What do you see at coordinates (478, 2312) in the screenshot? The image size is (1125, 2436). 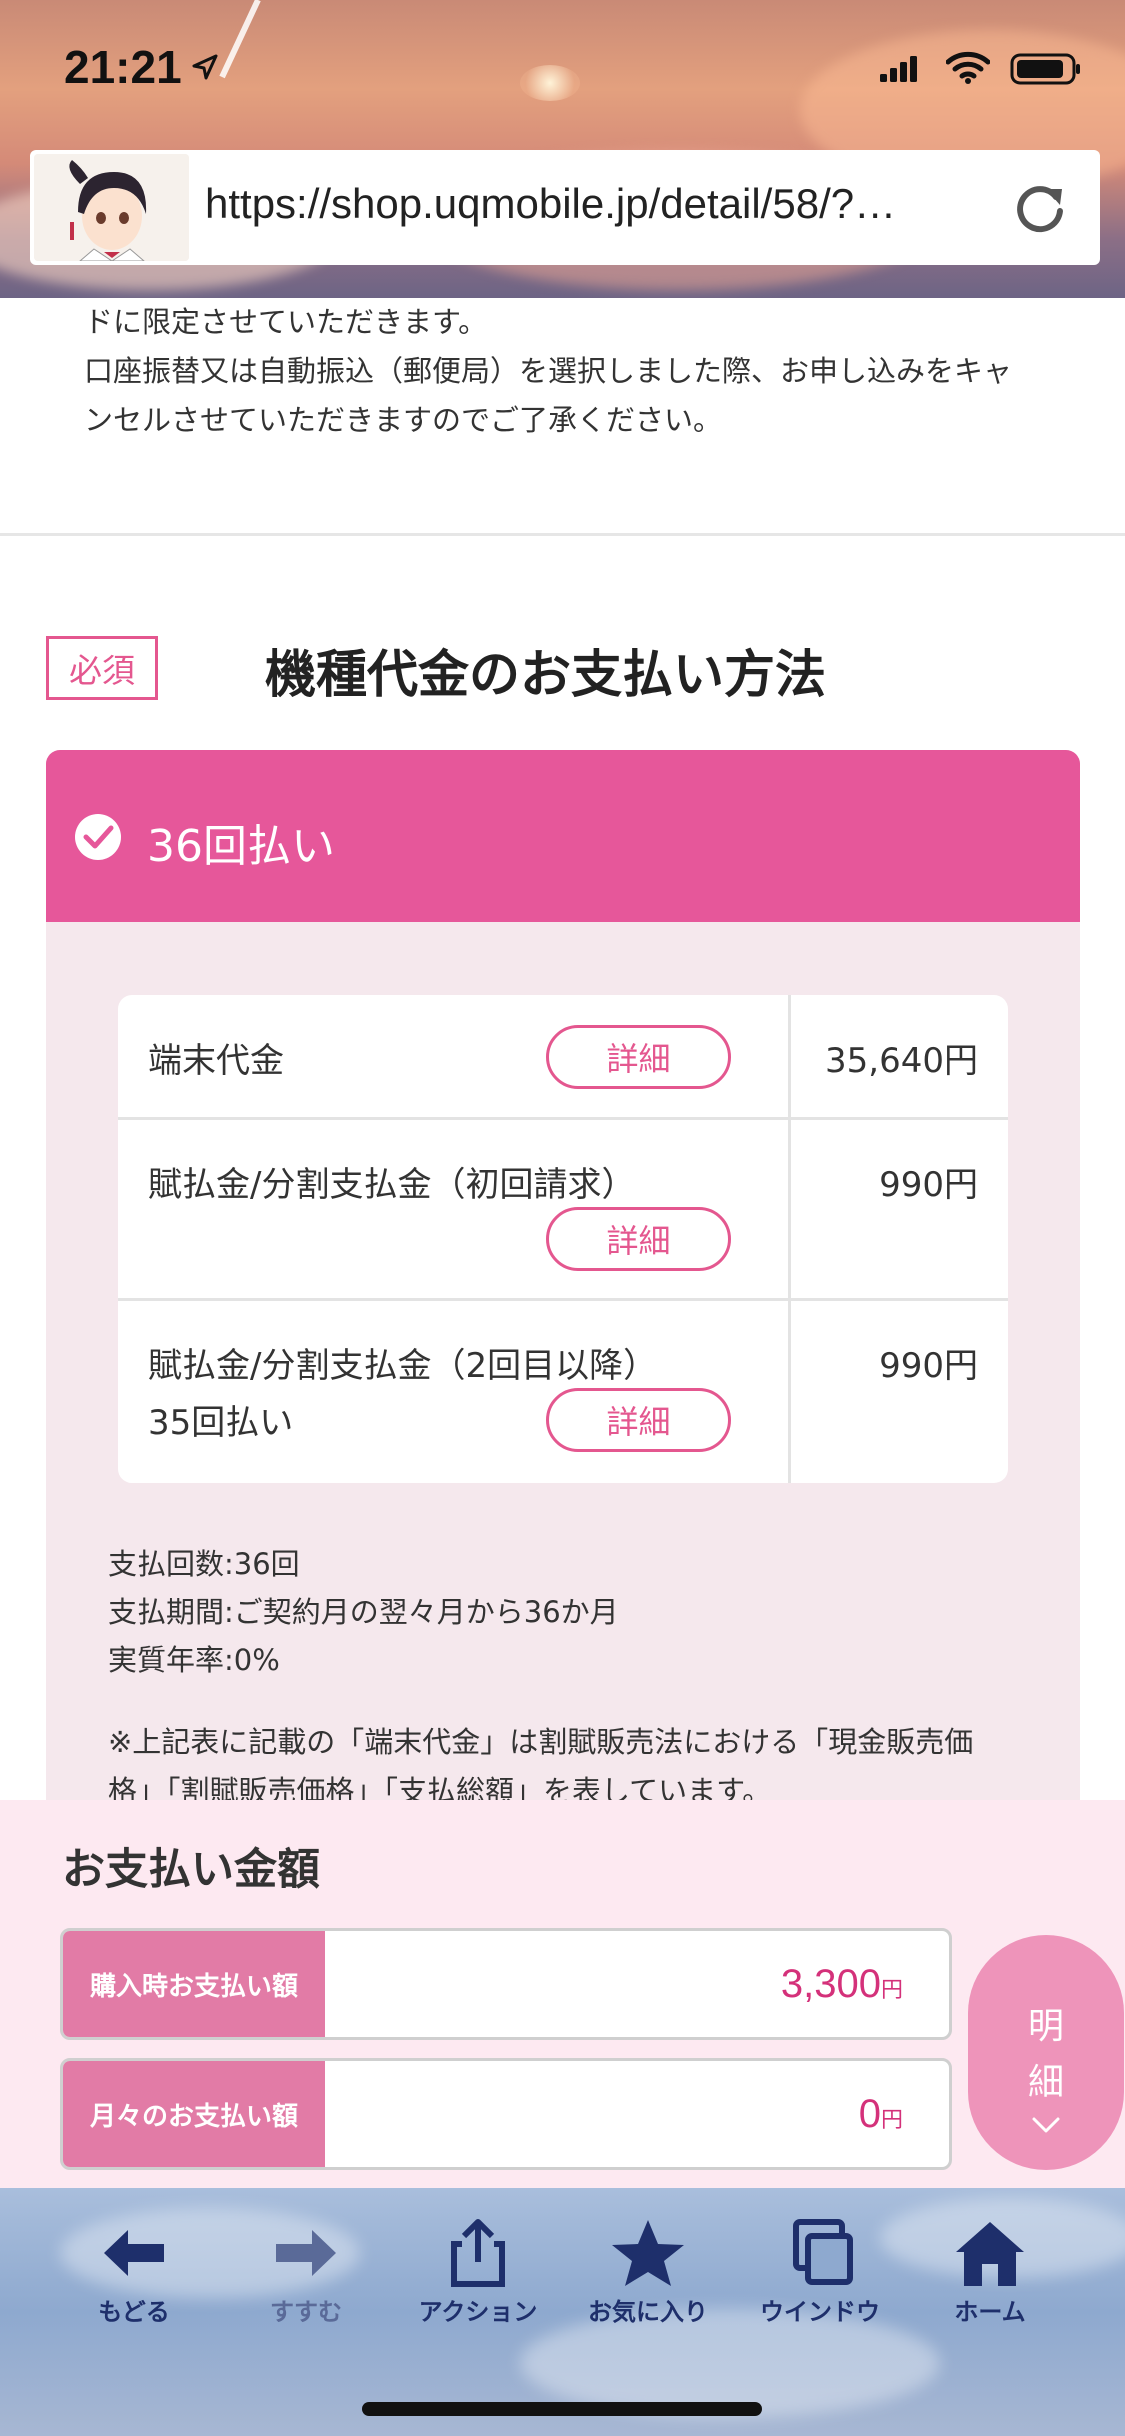 I see `action-label: アクション` at bounding box center [478, 2312].